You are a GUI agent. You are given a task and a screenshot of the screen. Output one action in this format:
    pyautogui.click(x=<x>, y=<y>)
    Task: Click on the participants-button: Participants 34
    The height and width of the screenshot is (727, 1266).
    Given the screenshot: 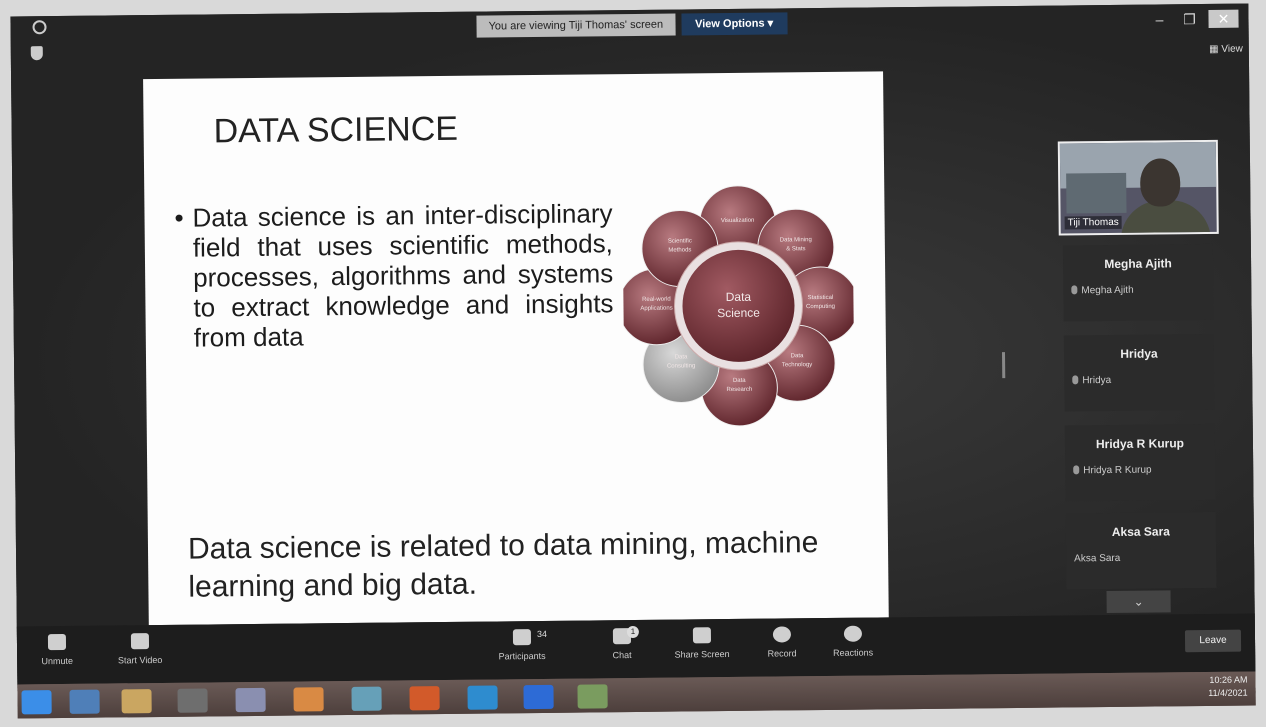 What is the action you would take?
    pyautogui.click(x=522, y=645)
    